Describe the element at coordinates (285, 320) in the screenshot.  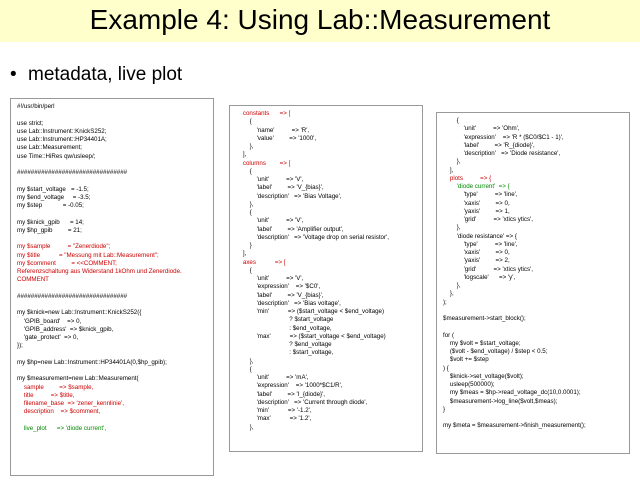
I see `code-line: ? $start_voltage` at that location.